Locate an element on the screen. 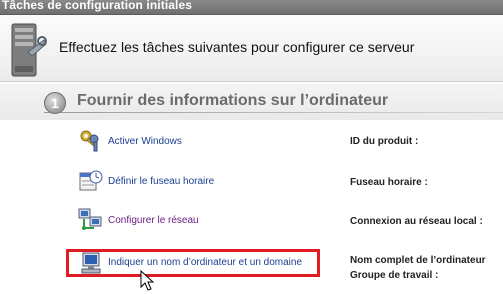 Image resolution: width=503 pixels, height=294 pixels. keys-icon is located at coordinates (91, 141).